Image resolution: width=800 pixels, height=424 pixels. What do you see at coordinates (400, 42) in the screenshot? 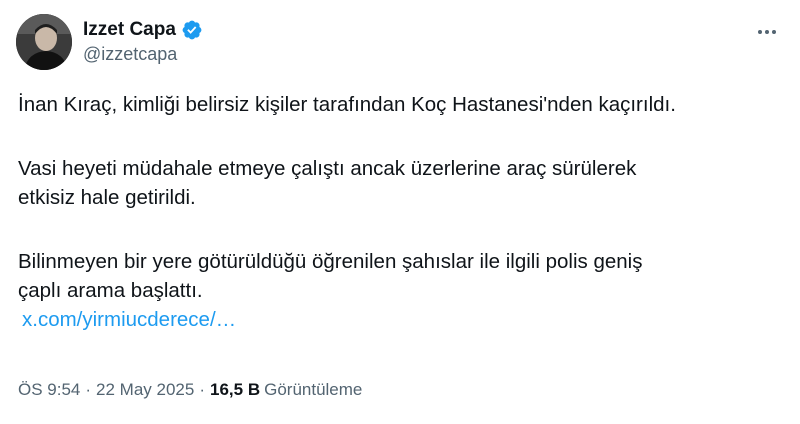
I see `tweet-header: Izzet Capa @izzetcapa` at bounding box center [400, 42].